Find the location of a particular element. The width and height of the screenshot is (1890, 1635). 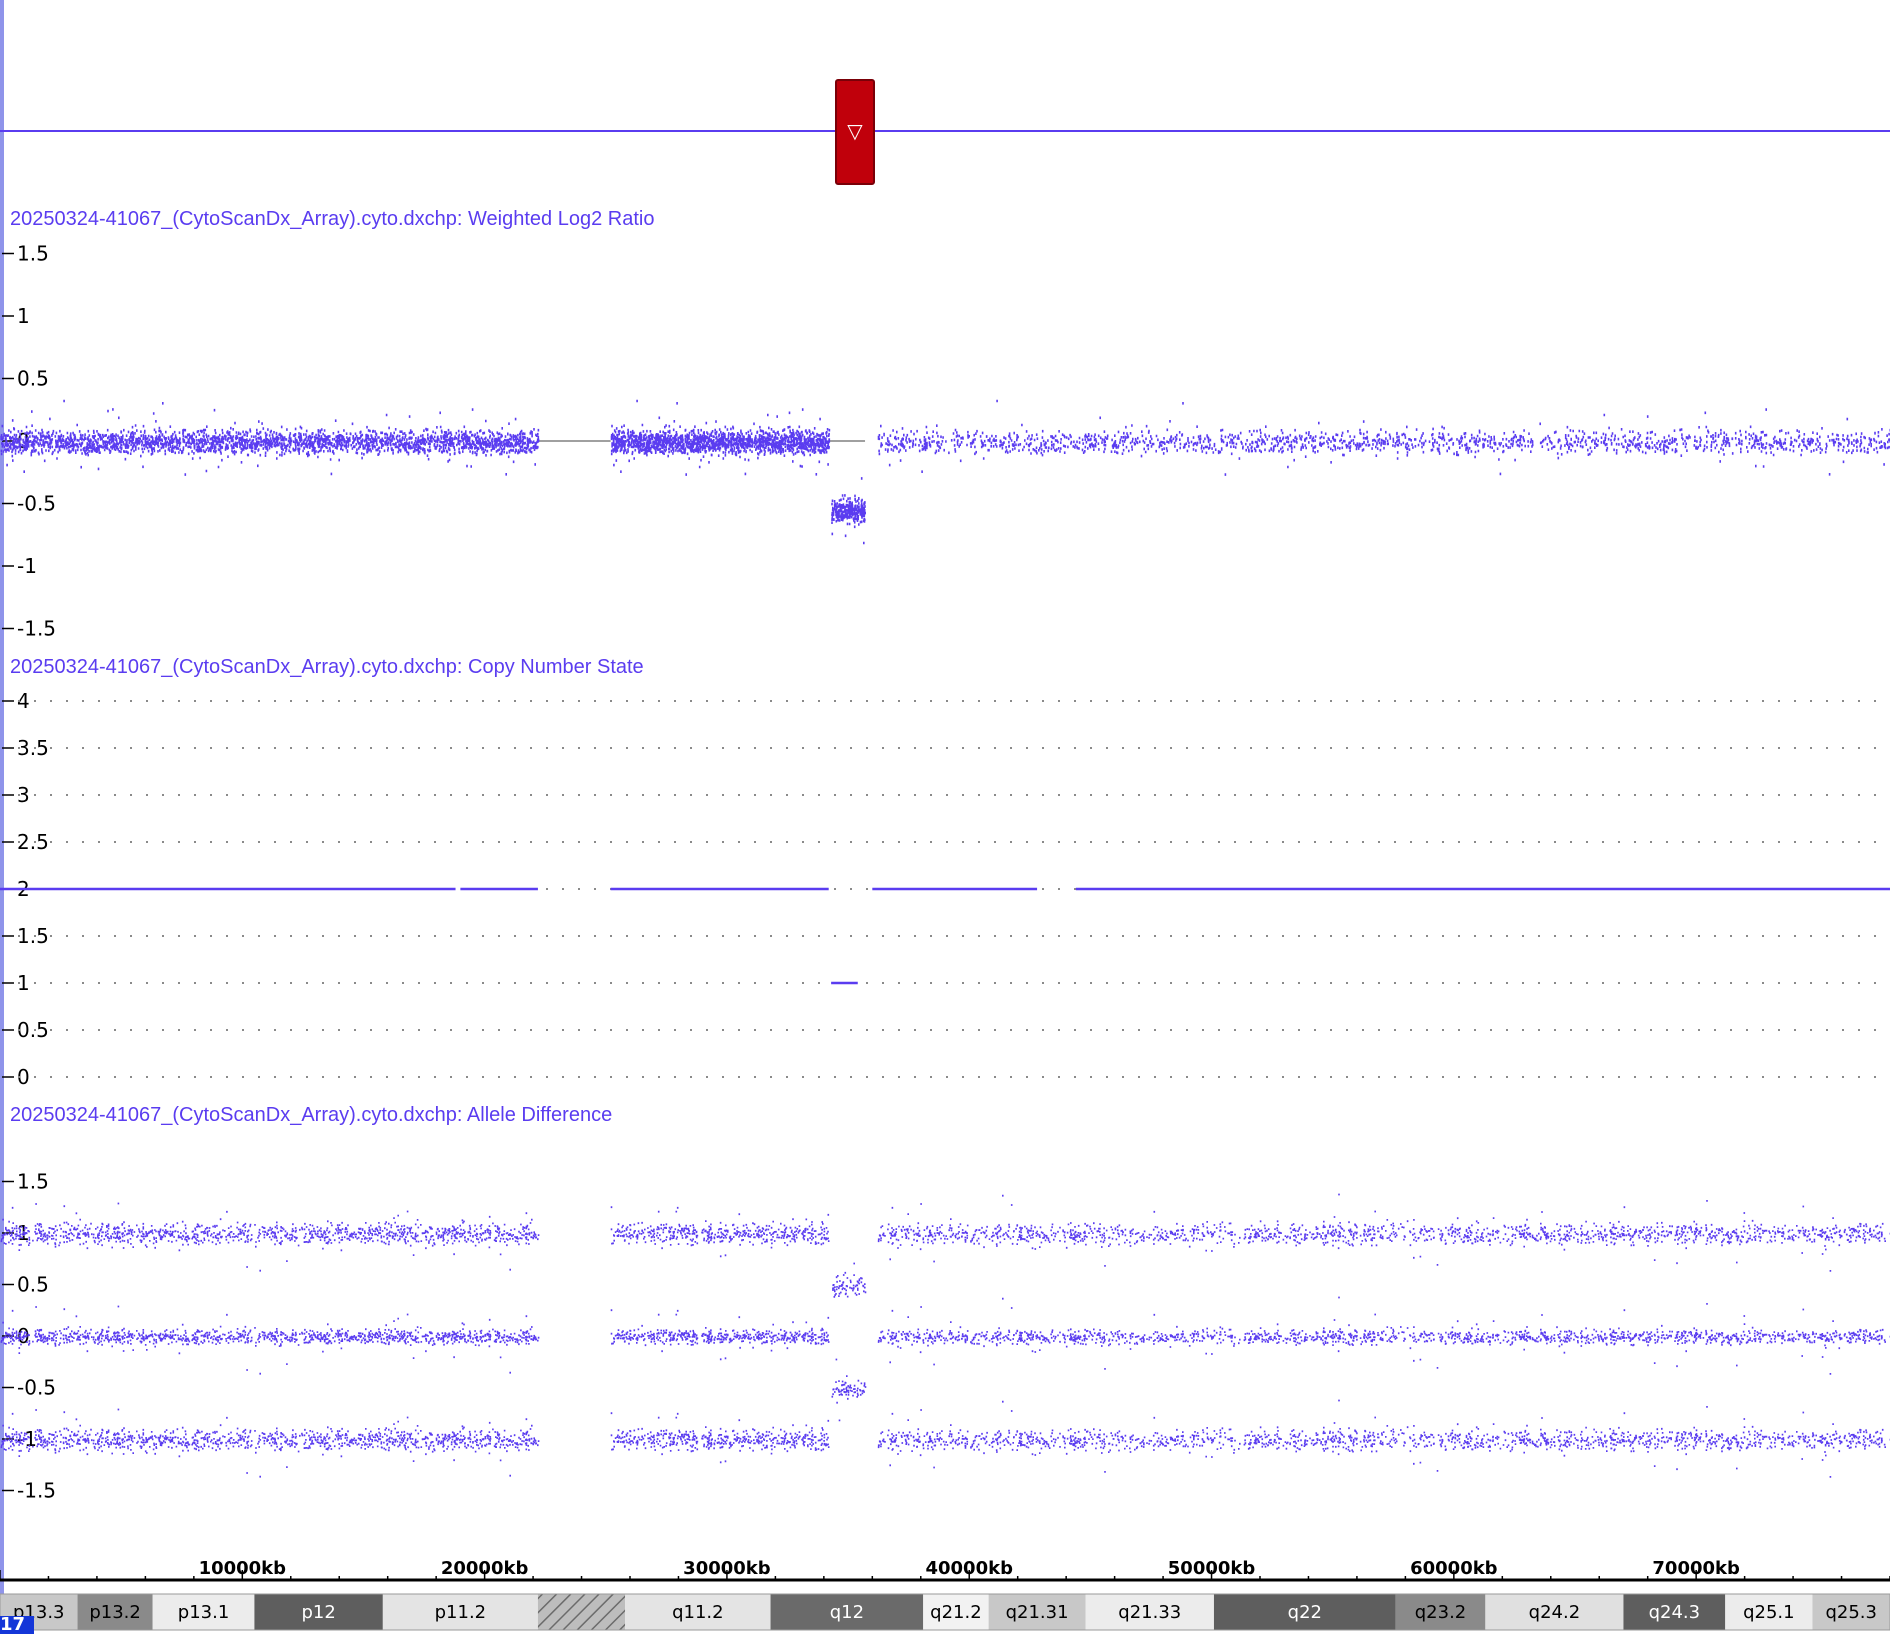

ad-tick-label: 1.5 is located at coordinates (33, 1182).